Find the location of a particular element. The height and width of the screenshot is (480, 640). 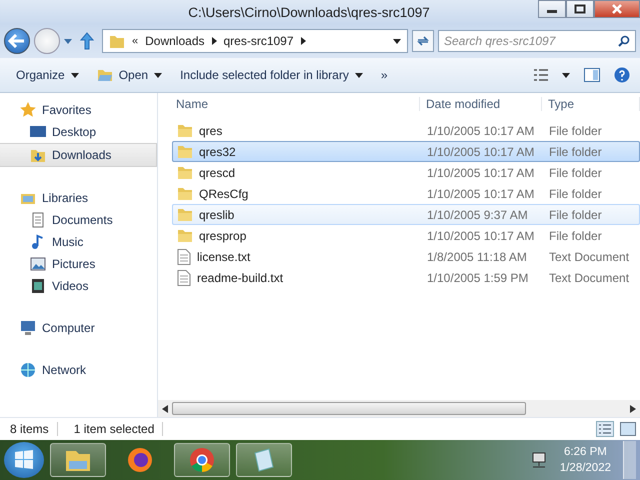

file-row: qresprop 1/10/2005 10:17 AM File folder is located at coordinates (406, 235).